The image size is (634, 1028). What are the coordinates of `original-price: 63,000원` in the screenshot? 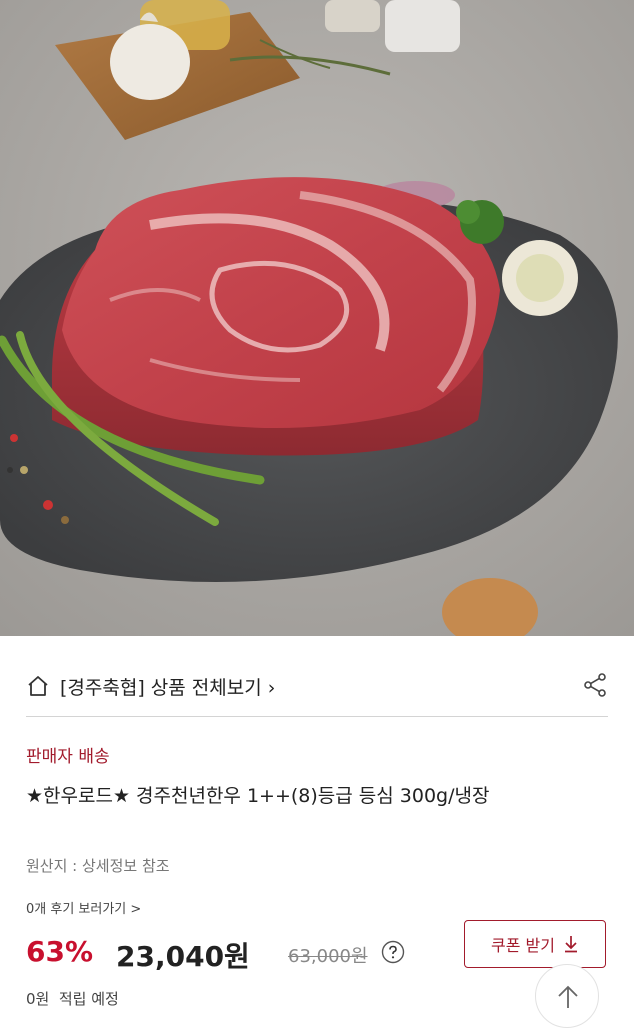 It's located at (328, 956).